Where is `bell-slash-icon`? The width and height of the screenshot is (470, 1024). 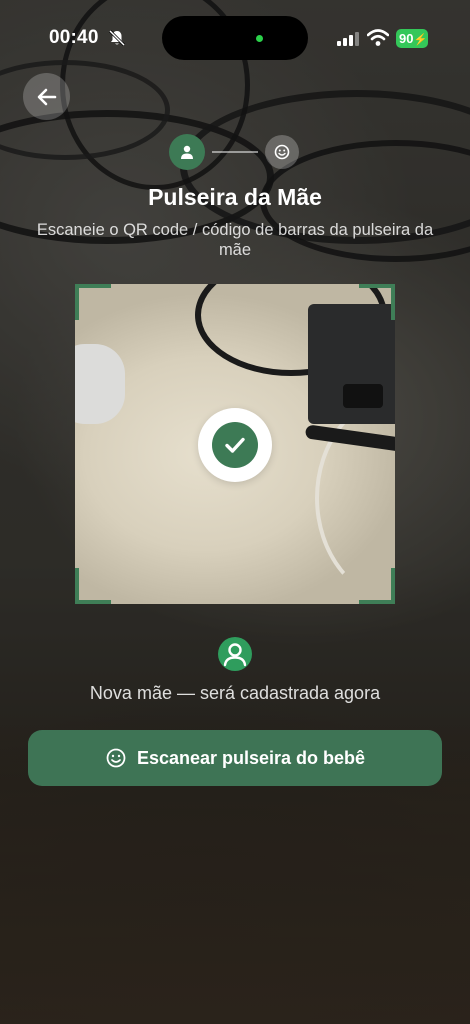
bell-slash-icon is located at coordinates (117, 38).